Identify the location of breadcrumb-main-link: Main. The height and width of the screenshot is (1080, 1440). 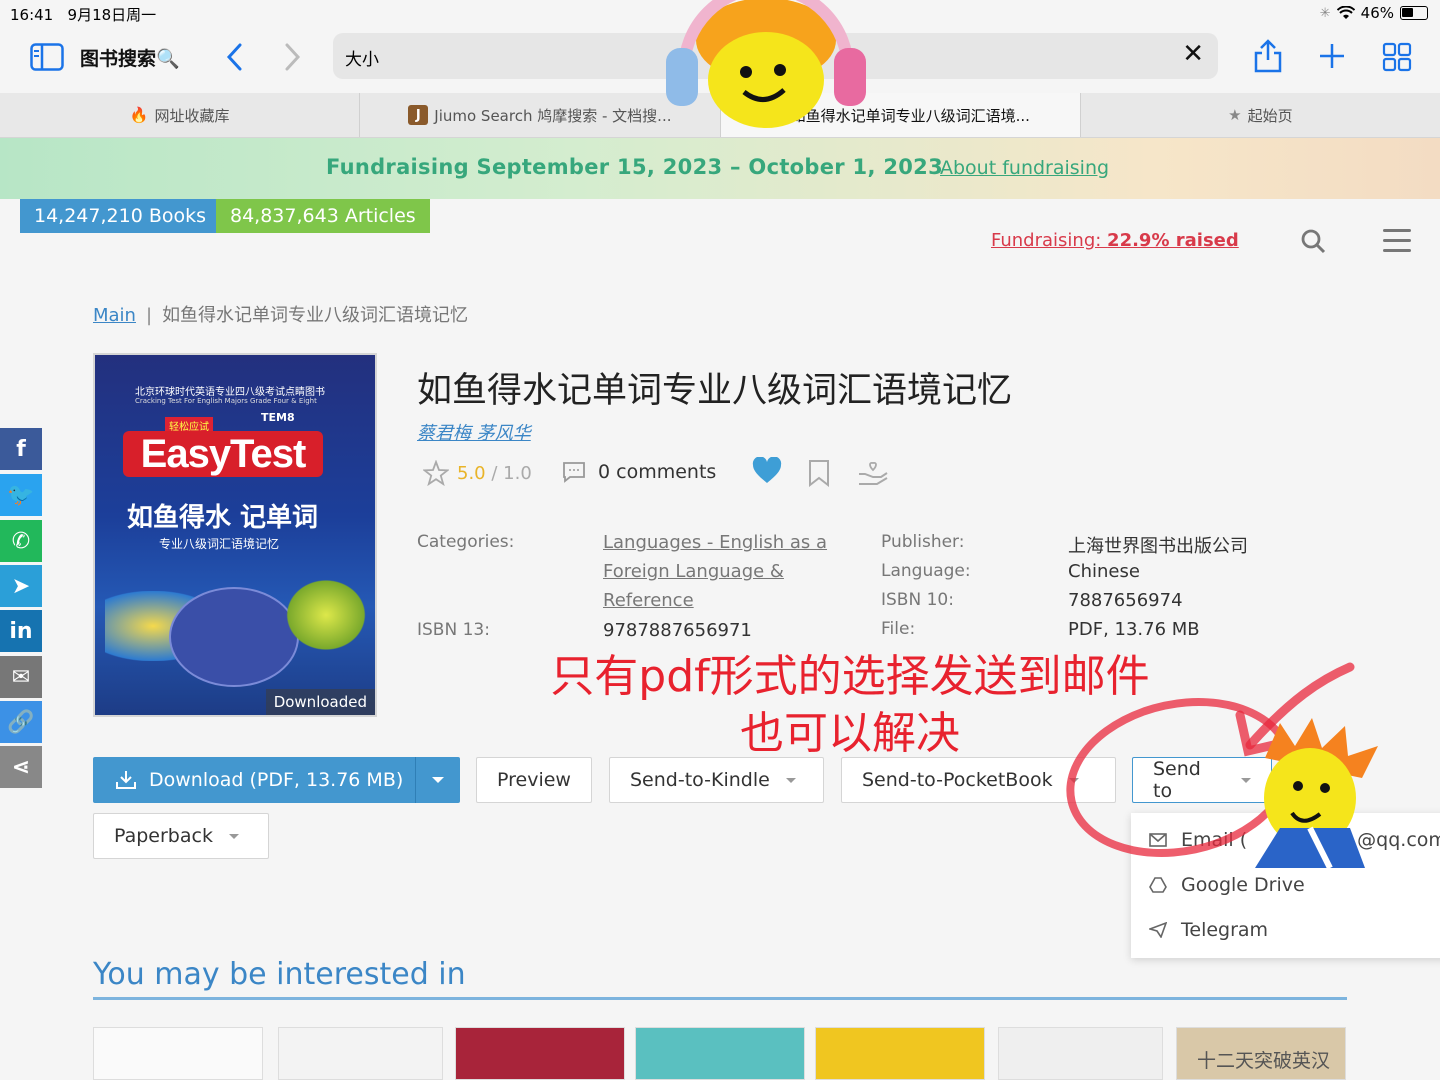
(114, 315).